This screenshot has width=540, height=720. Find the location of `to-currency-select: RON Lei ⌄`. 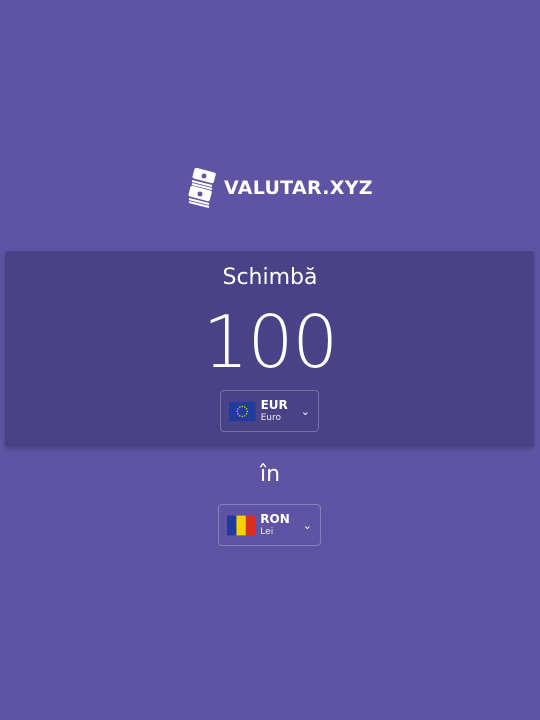

to-currency-select: RON Lei ⌄ is located at coordinates (269, 525).